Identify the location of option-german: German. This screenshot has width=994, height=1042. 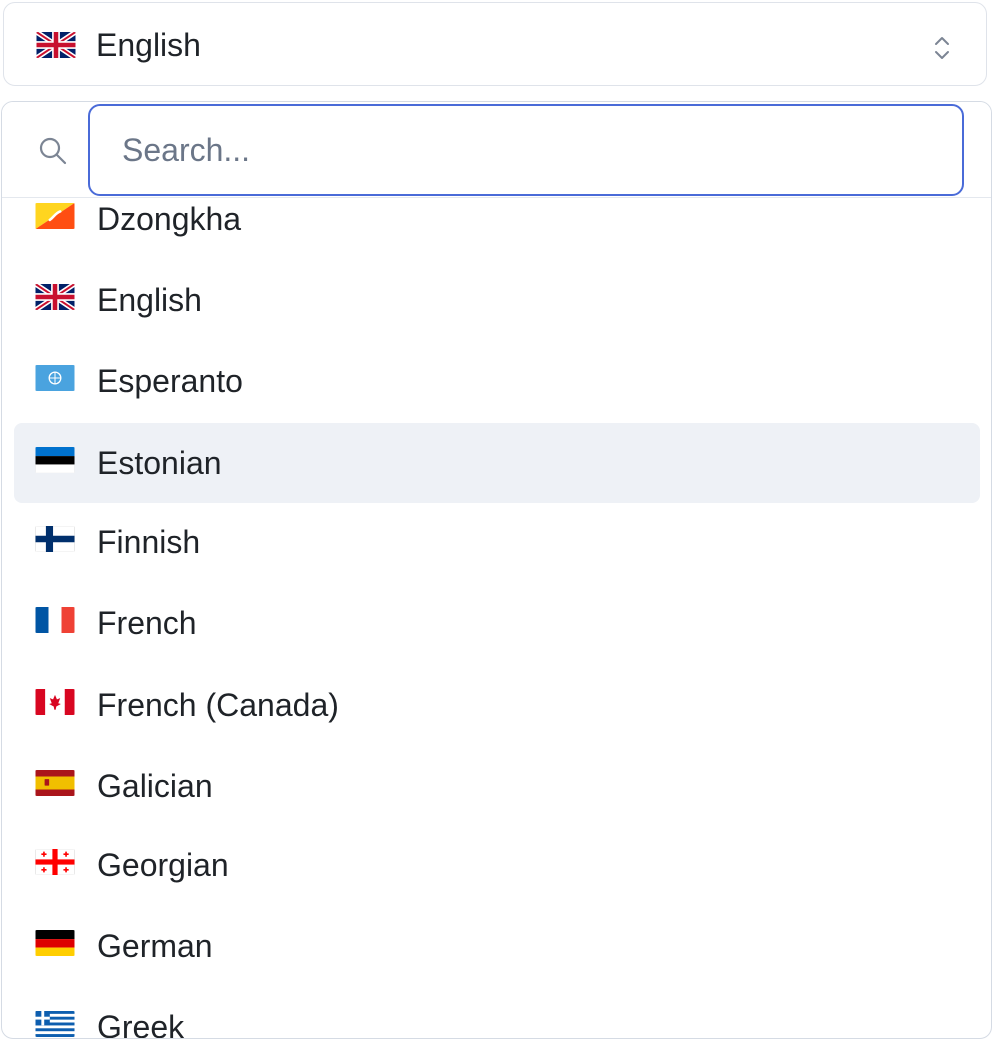
(497, 946).